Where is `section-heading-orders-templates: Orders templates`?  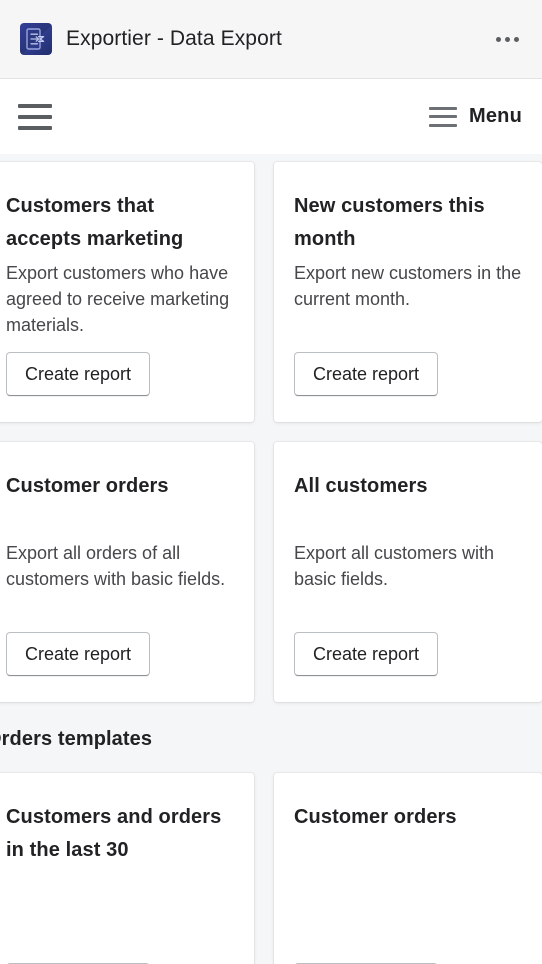
section-heading-orders-templates: Orders templates is located at coordinates (76, 739).